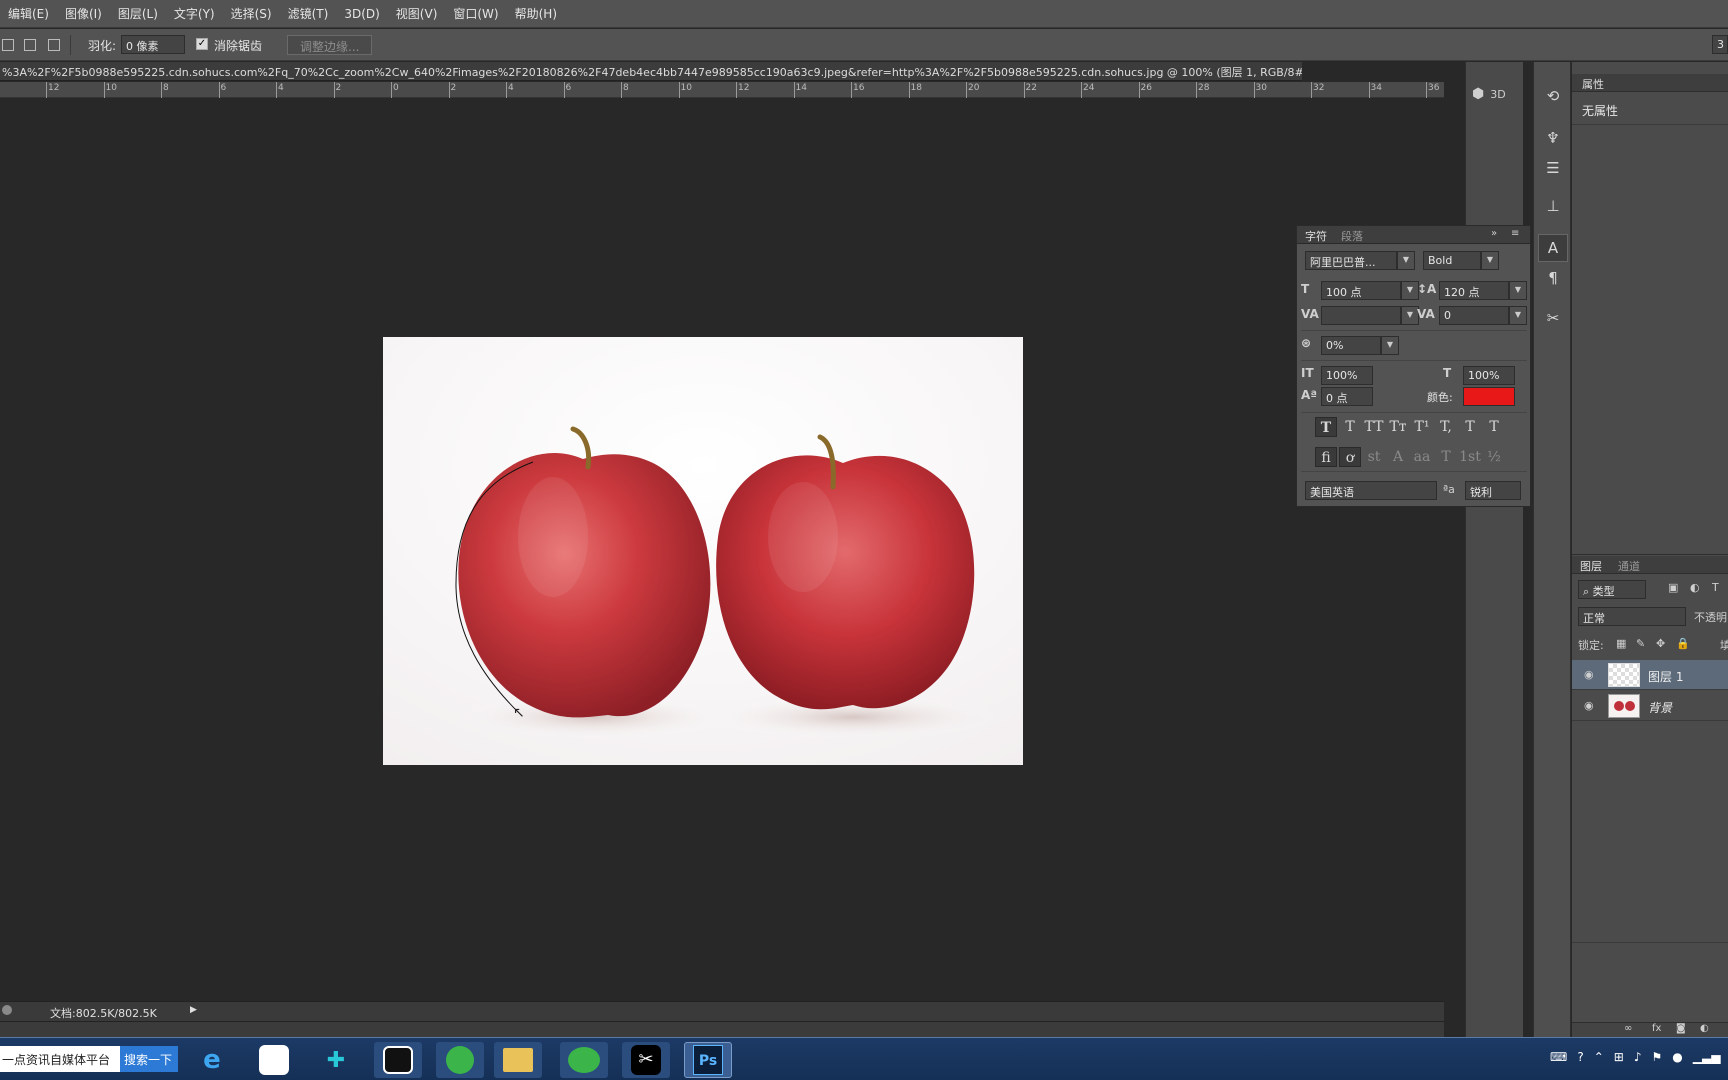 Image resolution: width=1728 pixels, height=1080 pixels. I want to click on tracking-dropdown-icon: ▼, so click(1518, 315).